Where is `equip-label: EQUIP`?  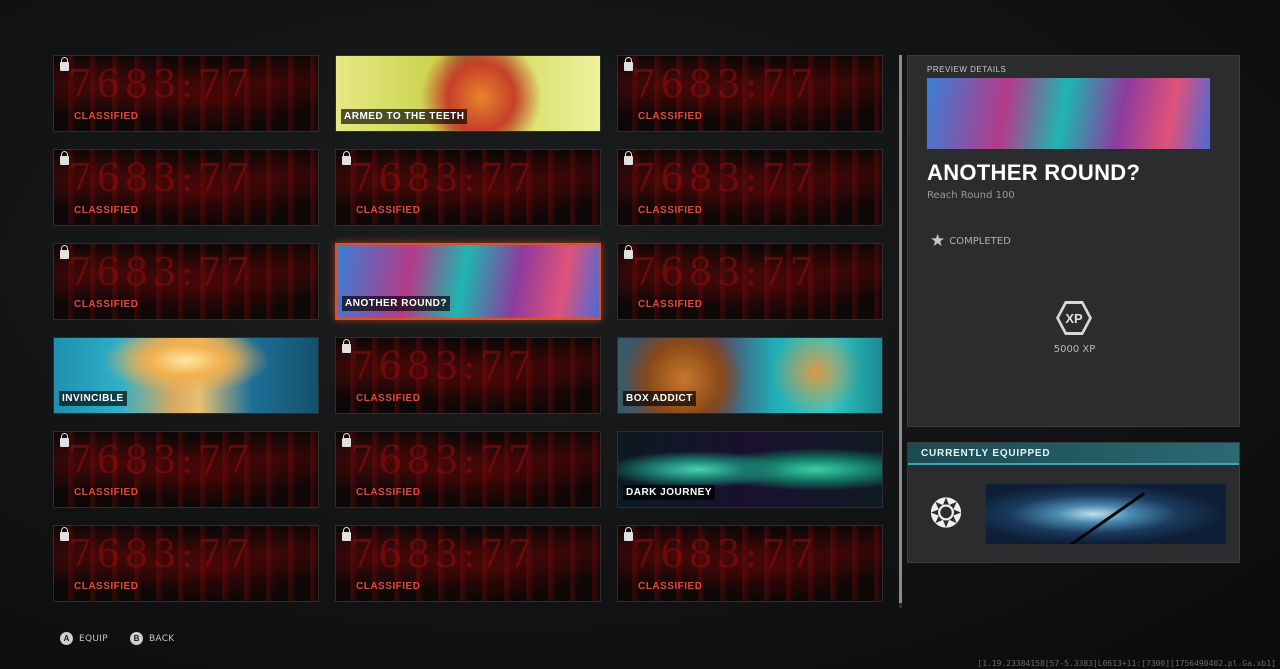
equip-label: EQUIP is located at coordinates (93, 638).